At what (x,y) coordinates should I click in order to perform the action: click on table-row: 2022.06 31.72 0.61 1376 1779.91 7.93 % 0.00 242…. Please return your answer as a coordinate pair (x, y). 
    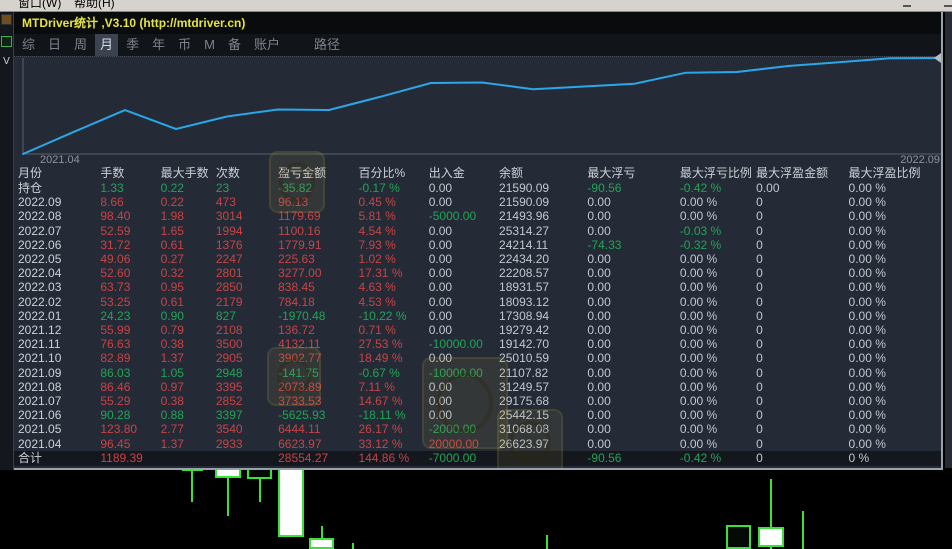
    Looking at the image, I should click on (477, 244).